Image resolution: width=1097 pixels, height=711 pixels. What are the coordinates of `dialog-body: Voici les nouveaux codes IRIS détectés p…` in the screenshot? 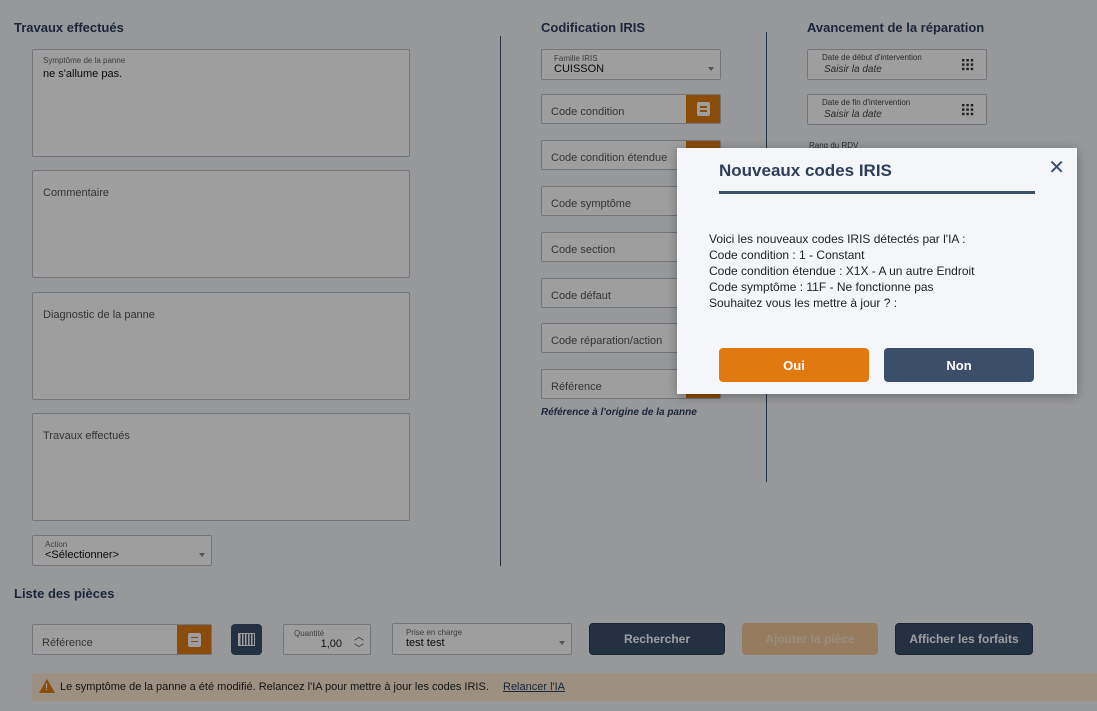 It's located at (842, 271).